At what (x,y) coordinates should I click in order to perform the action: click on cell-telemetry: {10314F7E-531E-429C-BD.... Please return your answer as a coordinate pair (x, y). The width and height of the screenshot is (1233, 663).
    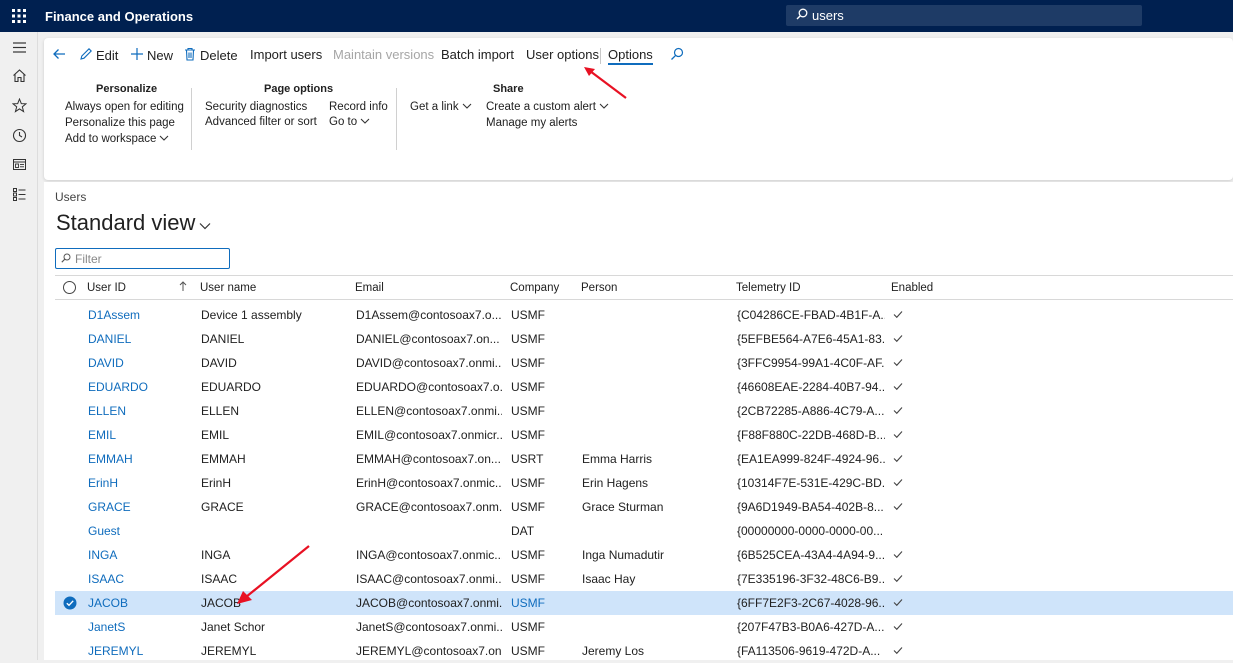
    Looking at the image, I should click on (811, 483).